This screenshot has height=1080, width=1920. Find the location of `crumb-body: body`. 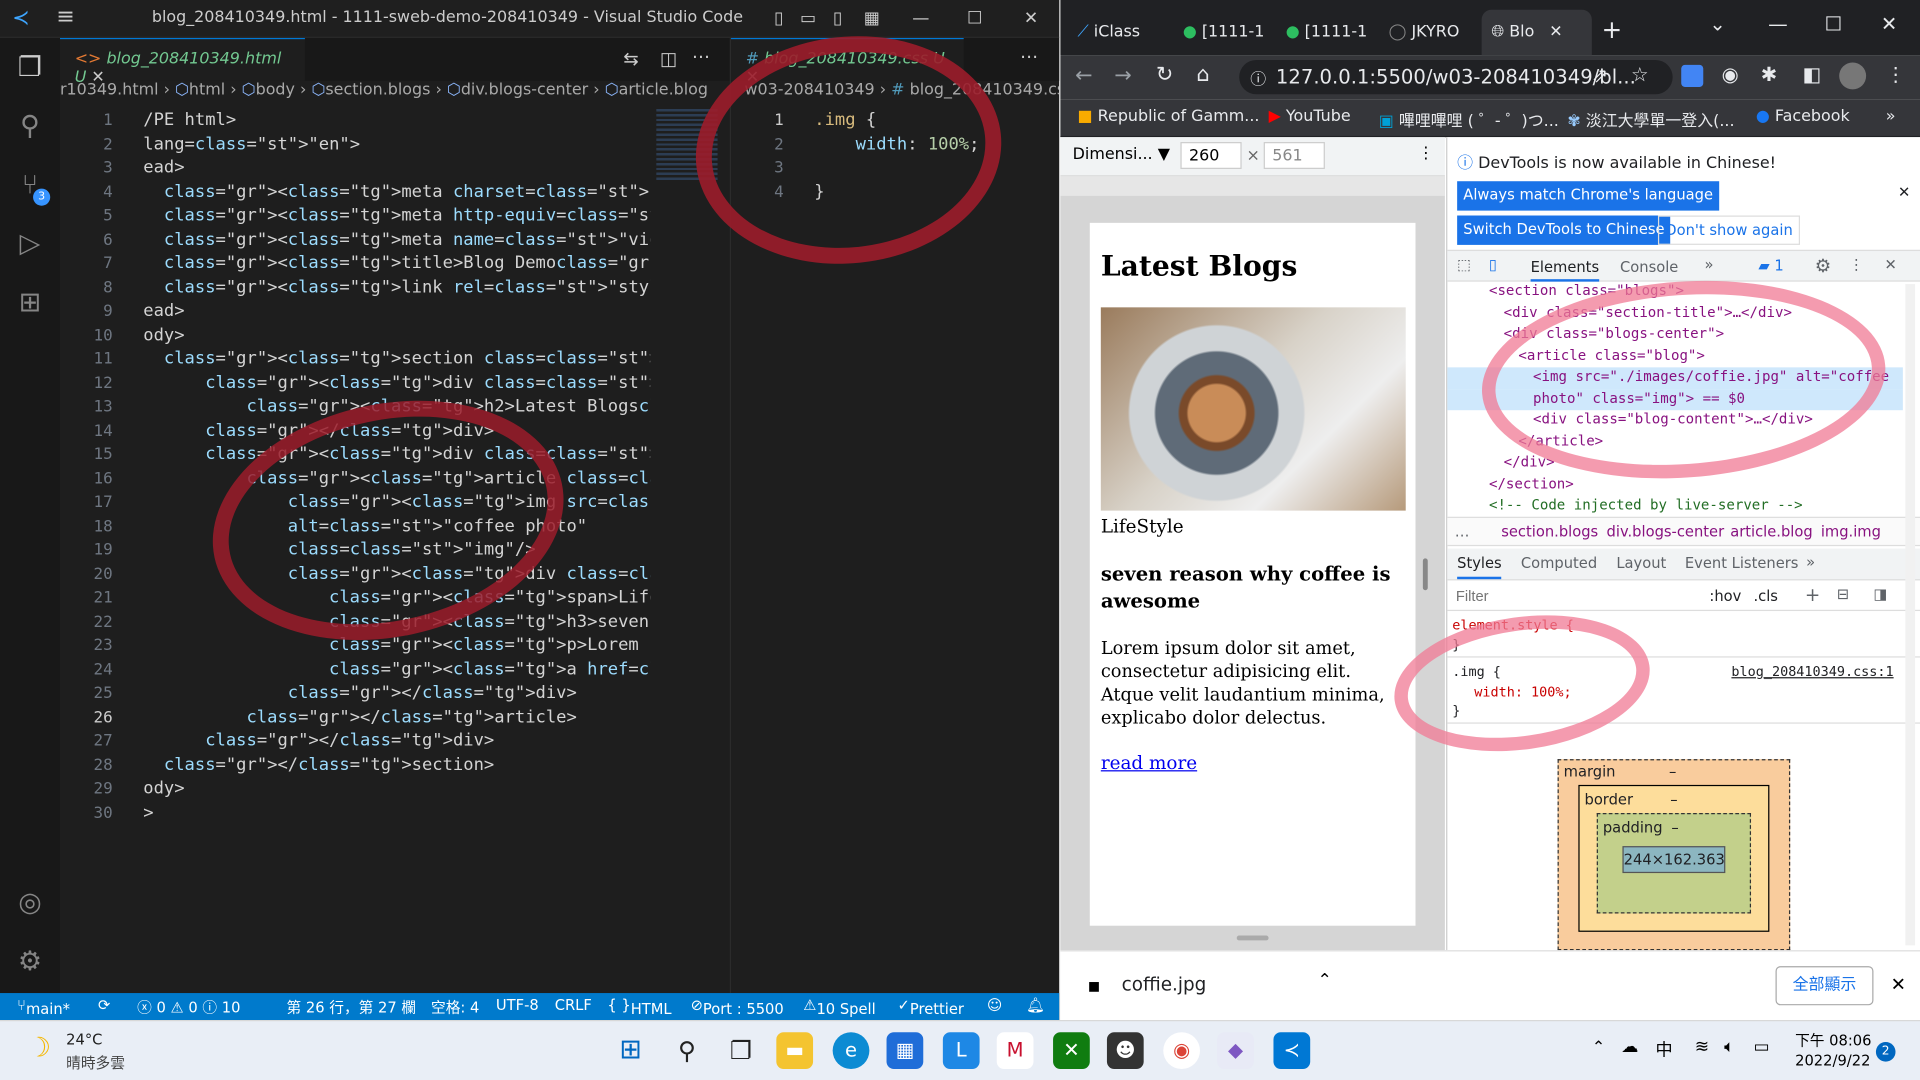

crumb-body: body is located at coordinates (275, 90).